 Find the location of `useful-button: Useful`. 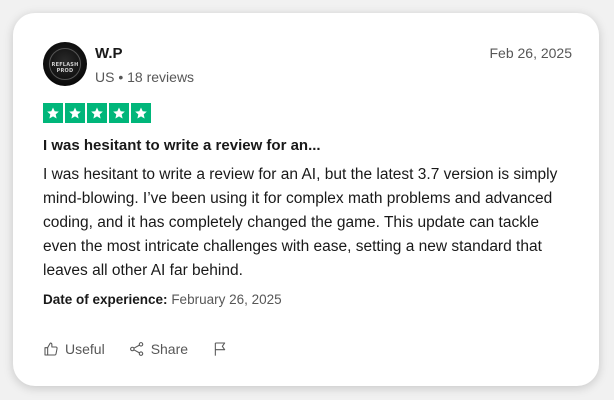

useful-button: Useful is located at coordinates (74, 349).